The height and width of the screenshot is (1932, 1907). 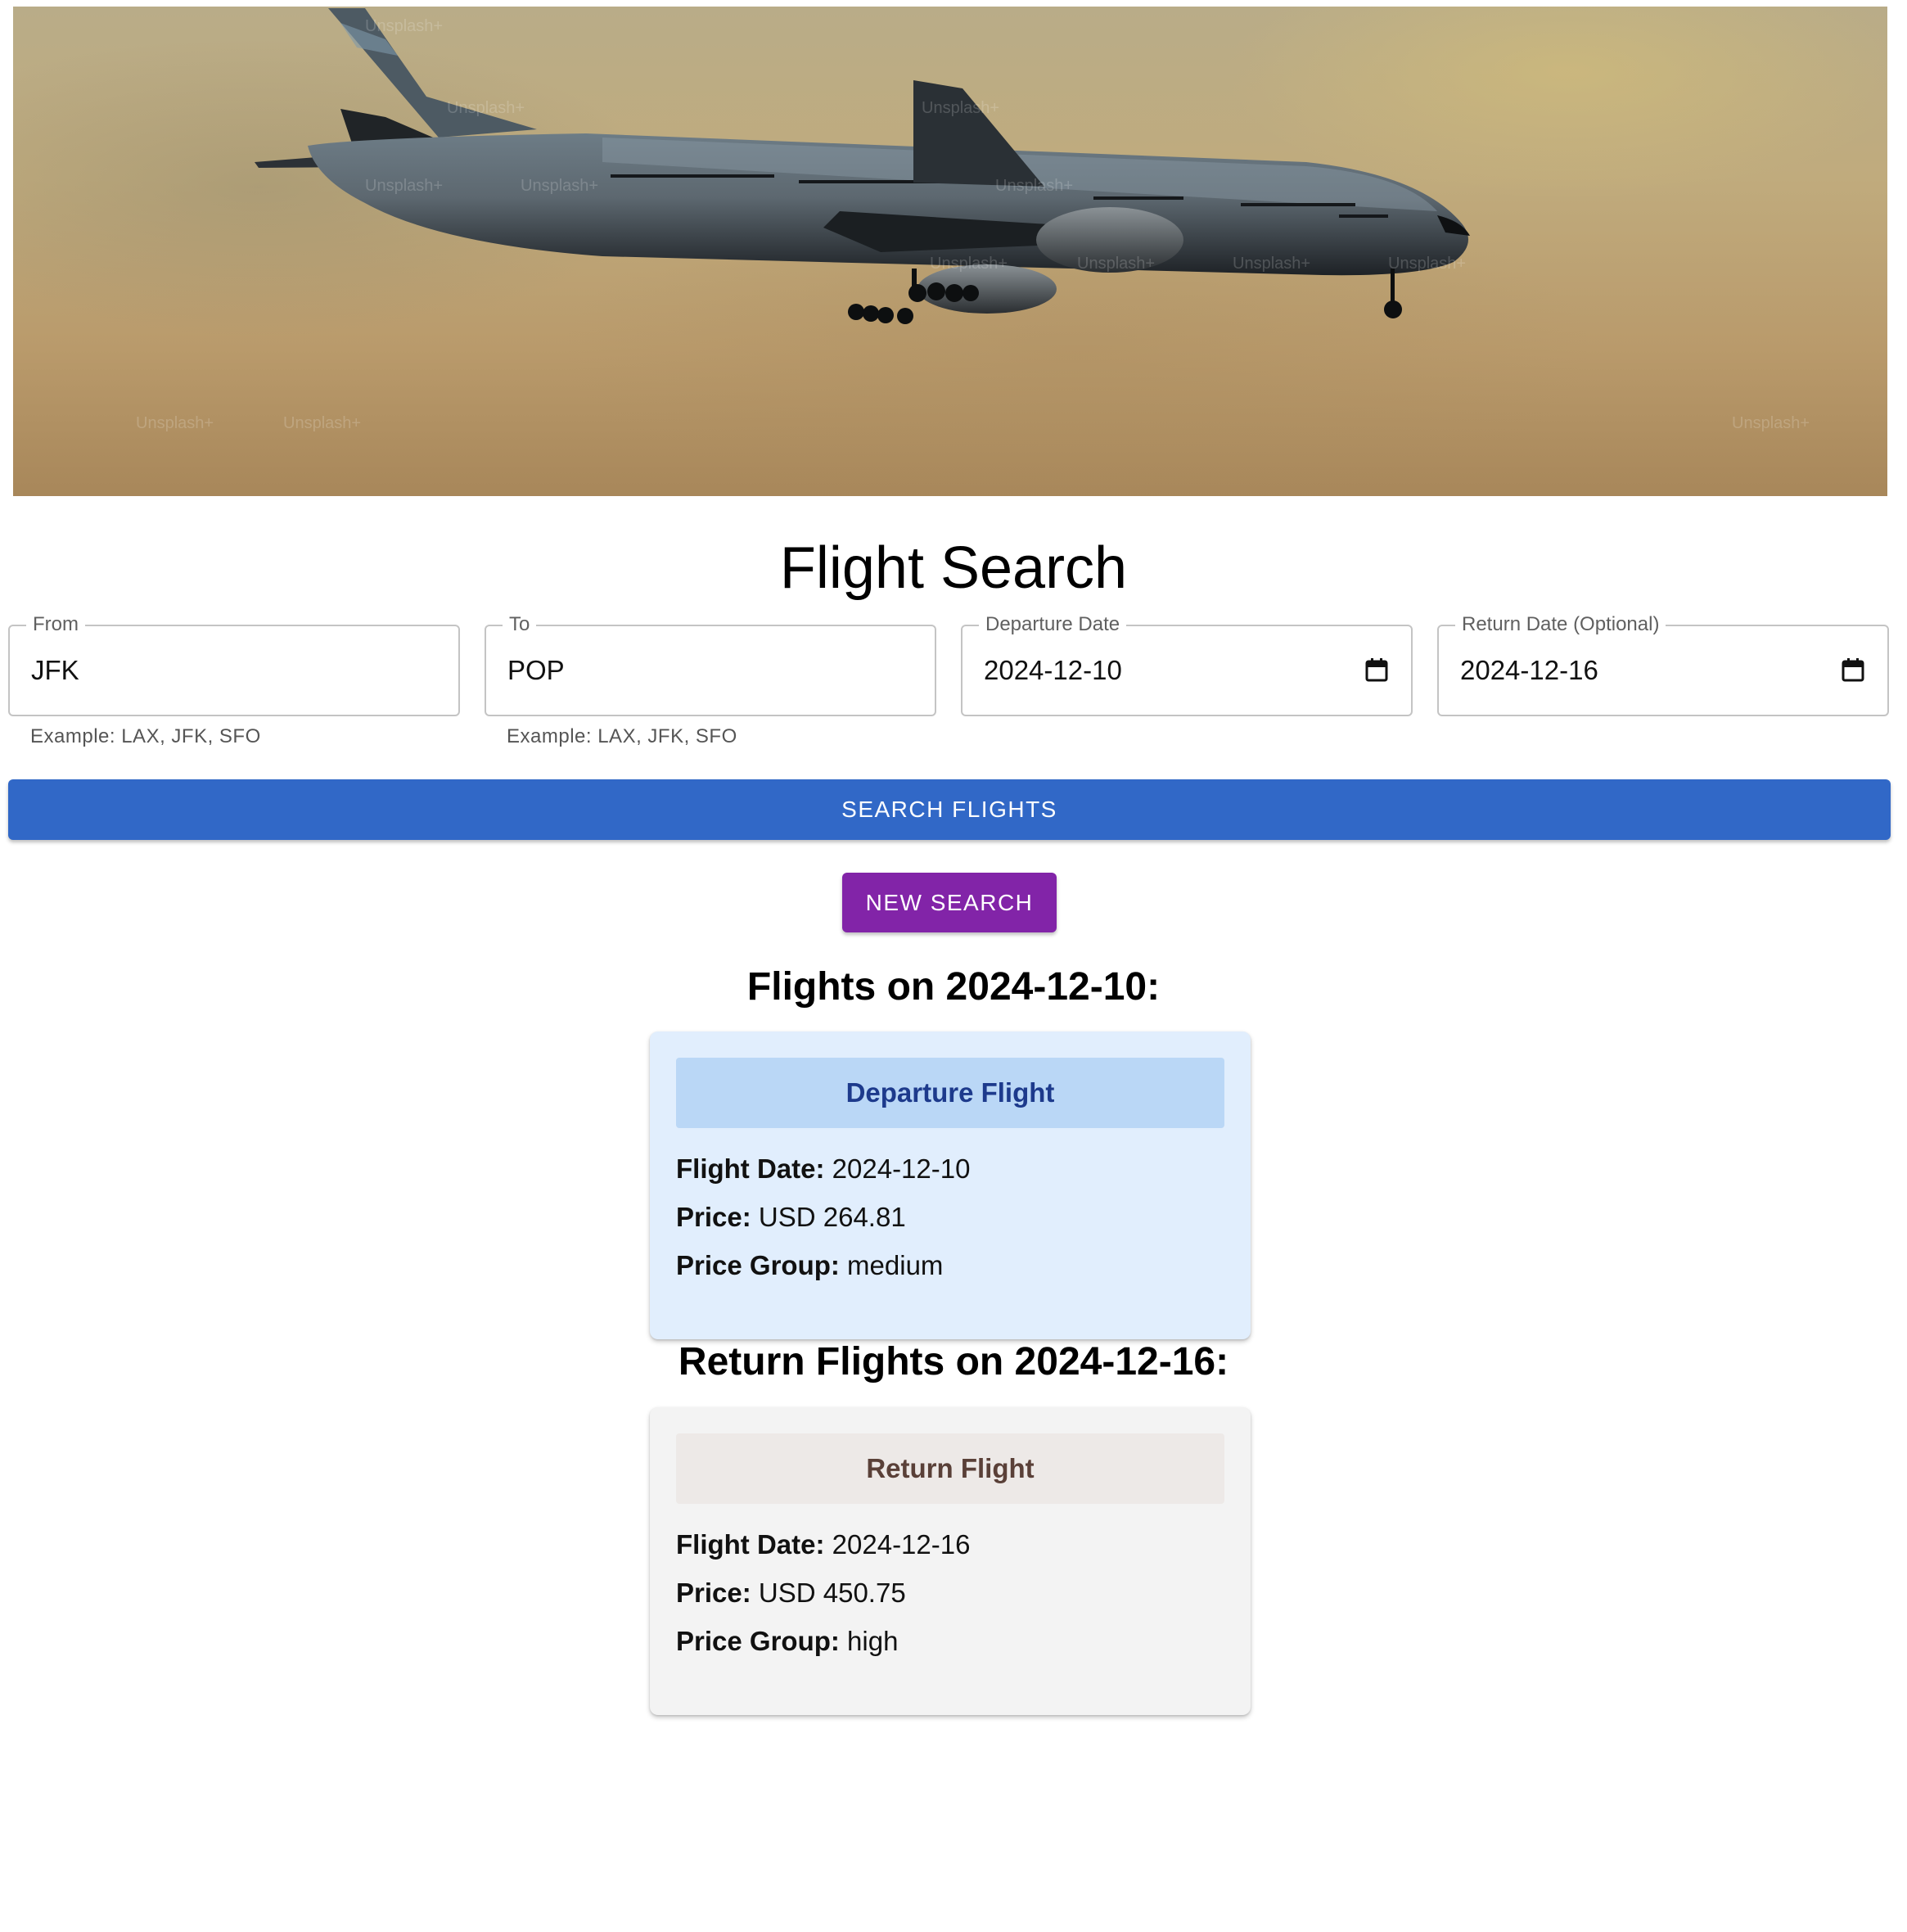 I want to click on from-field-label: From, so click(x=56, y=624).